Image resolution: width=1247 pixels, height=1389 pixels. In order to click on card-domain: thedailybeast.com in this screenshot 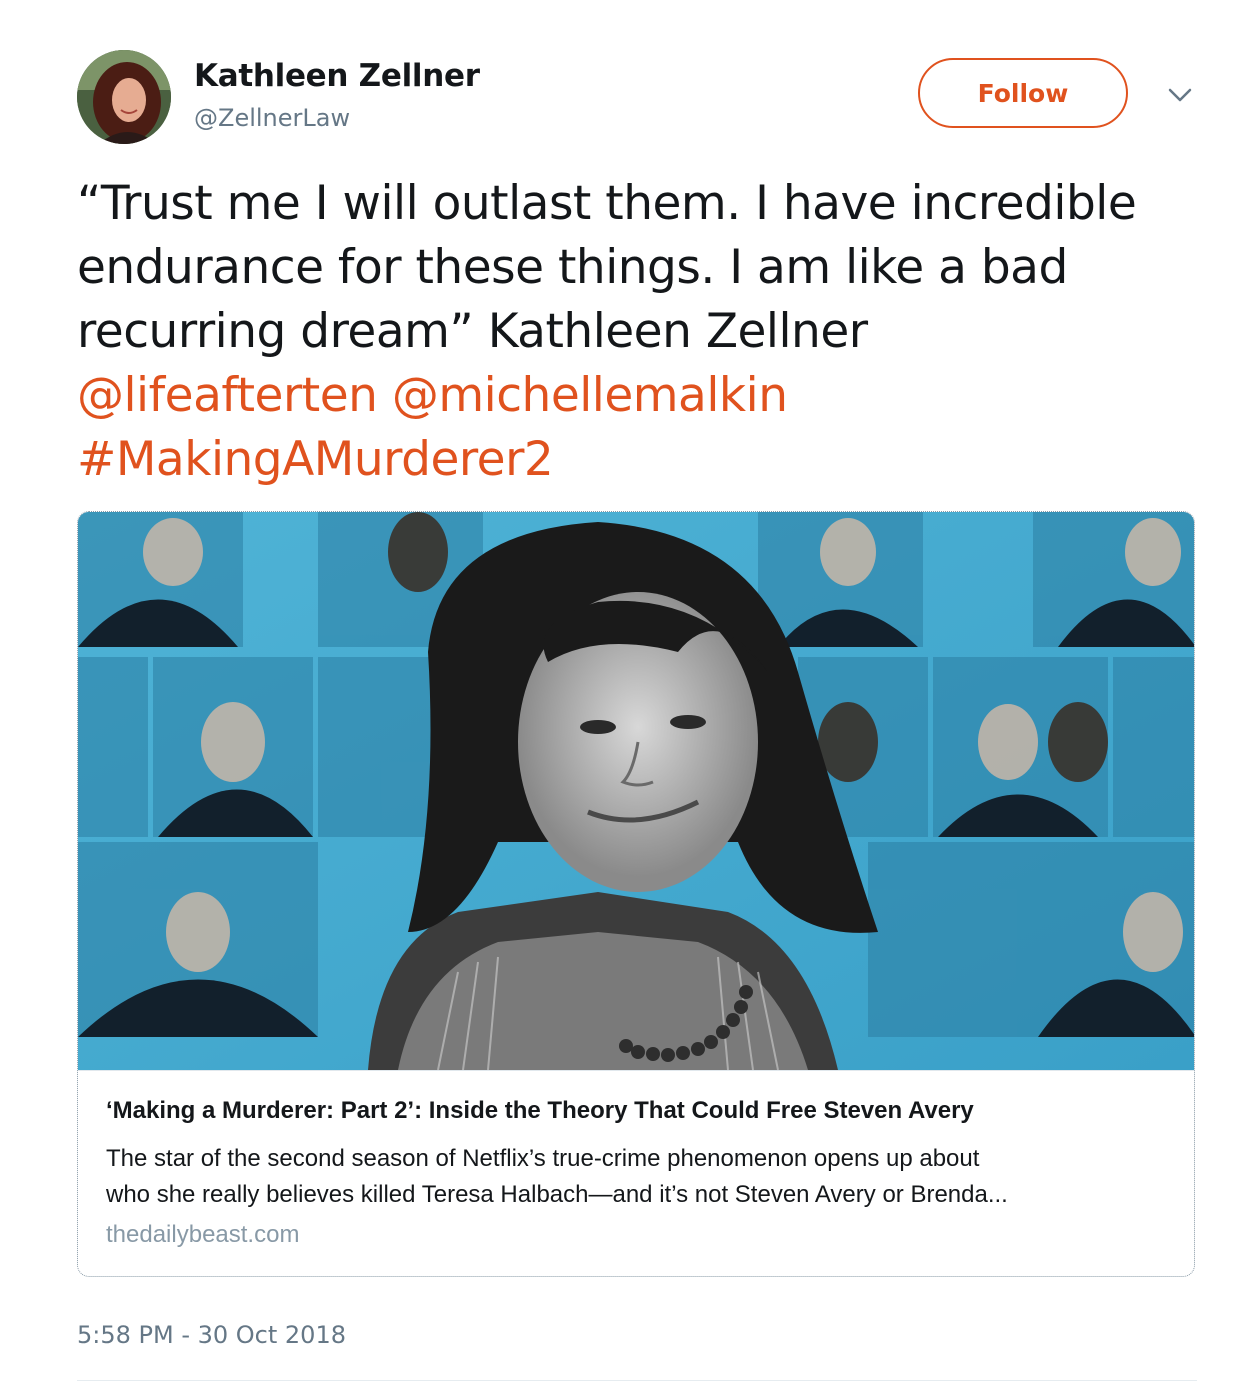, I will do `click(202, 1235)`.